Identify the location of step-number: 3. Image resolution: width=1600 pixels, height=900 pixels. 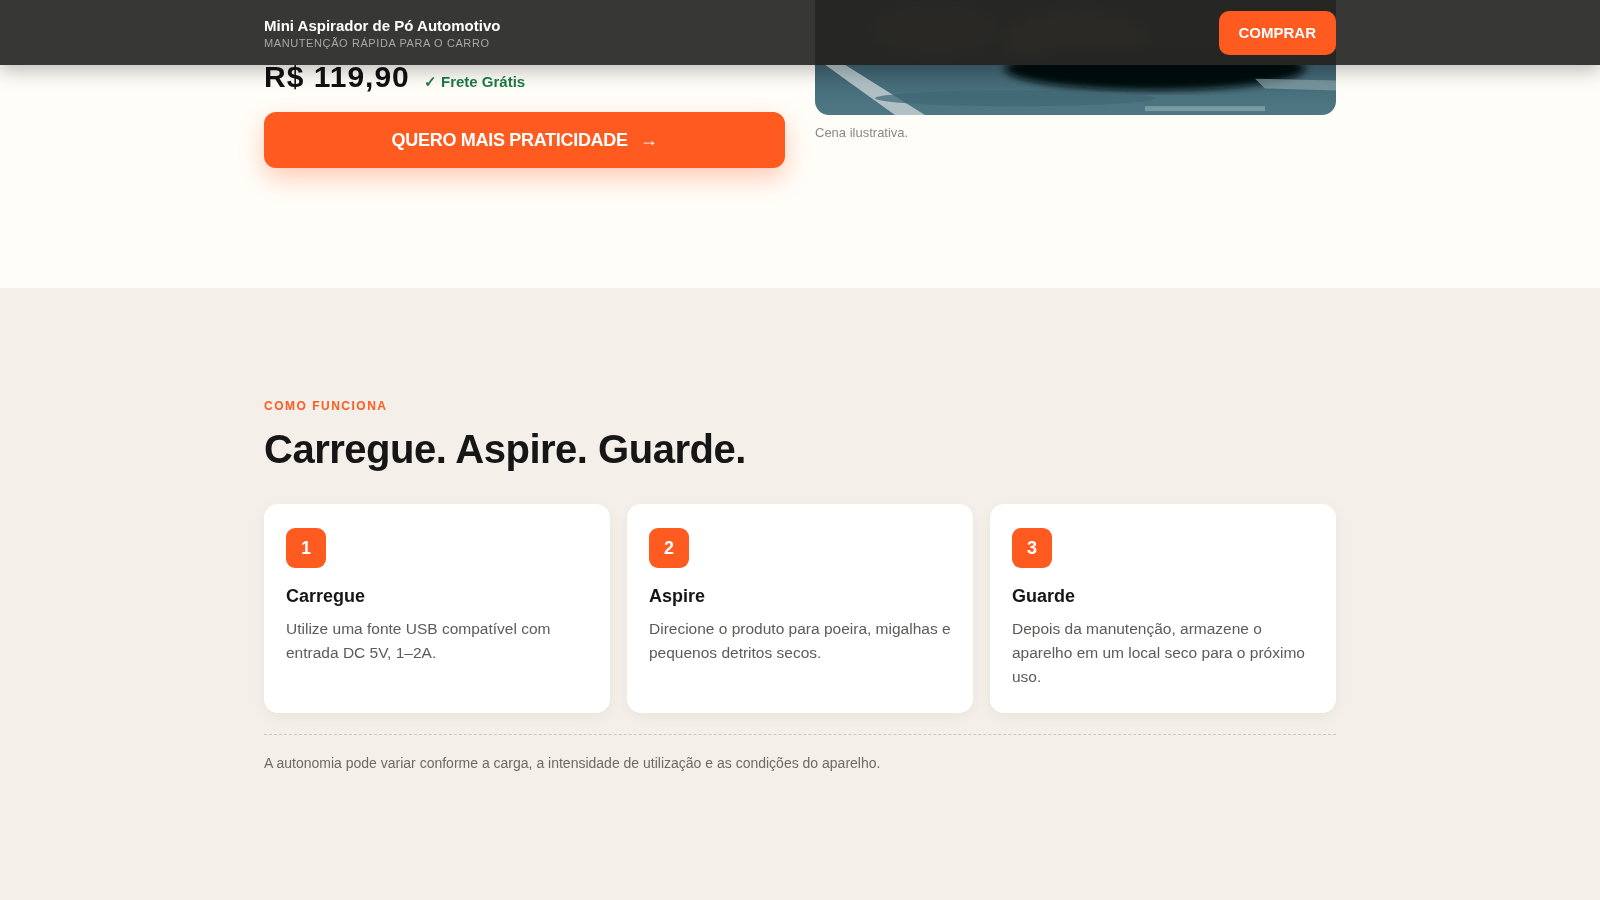
(1032, 548).